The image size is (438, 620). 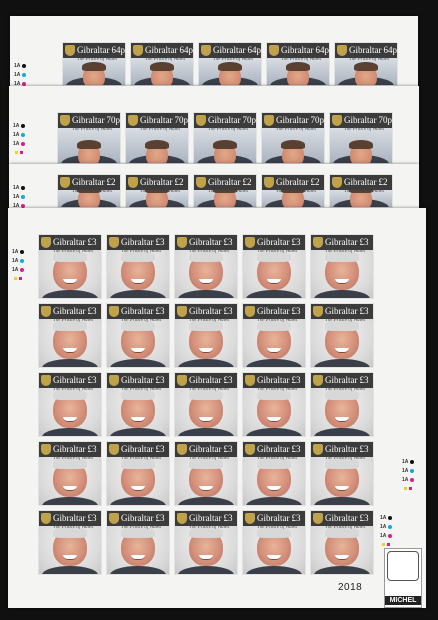 I want to click on stamp-value: 70p, so click(x=249, y=120).